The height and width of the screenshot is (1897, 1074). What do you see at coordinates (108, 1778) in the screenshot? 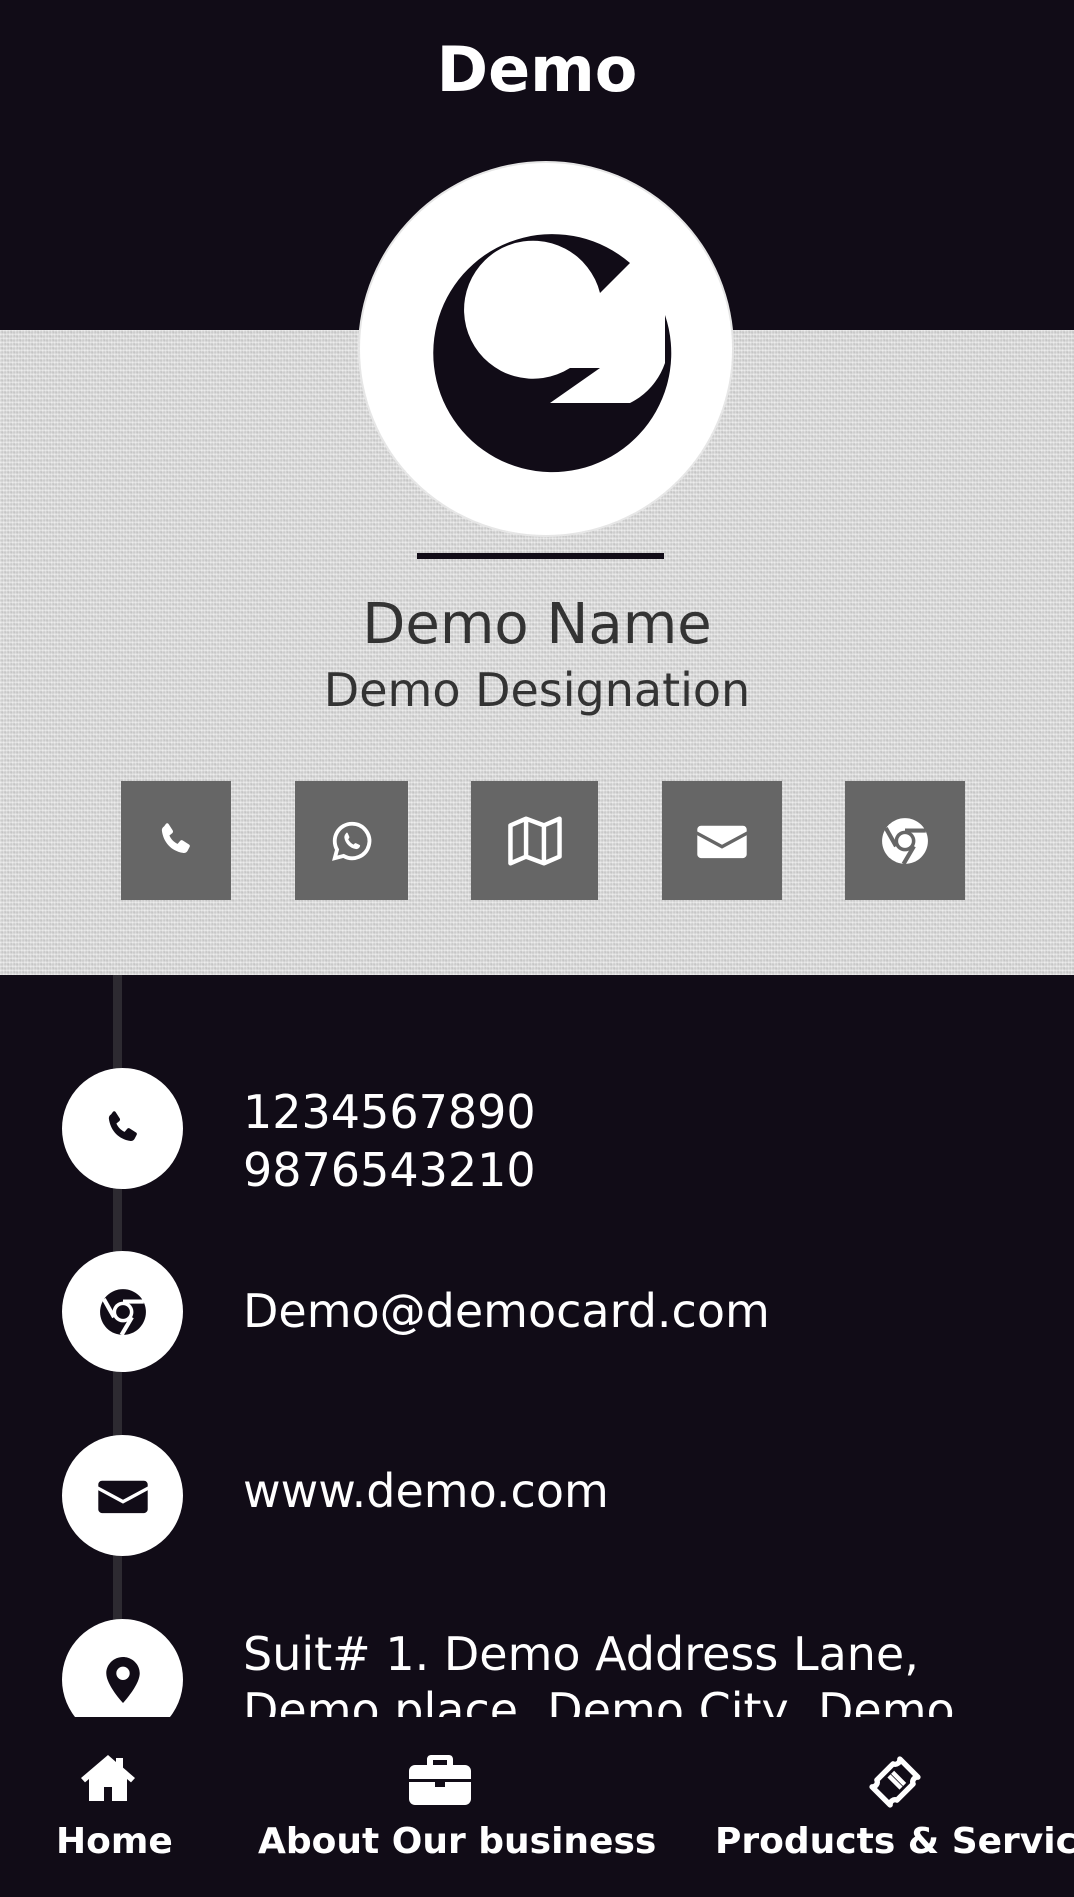
I see `home-icon` at bounding box center [108, 1778].